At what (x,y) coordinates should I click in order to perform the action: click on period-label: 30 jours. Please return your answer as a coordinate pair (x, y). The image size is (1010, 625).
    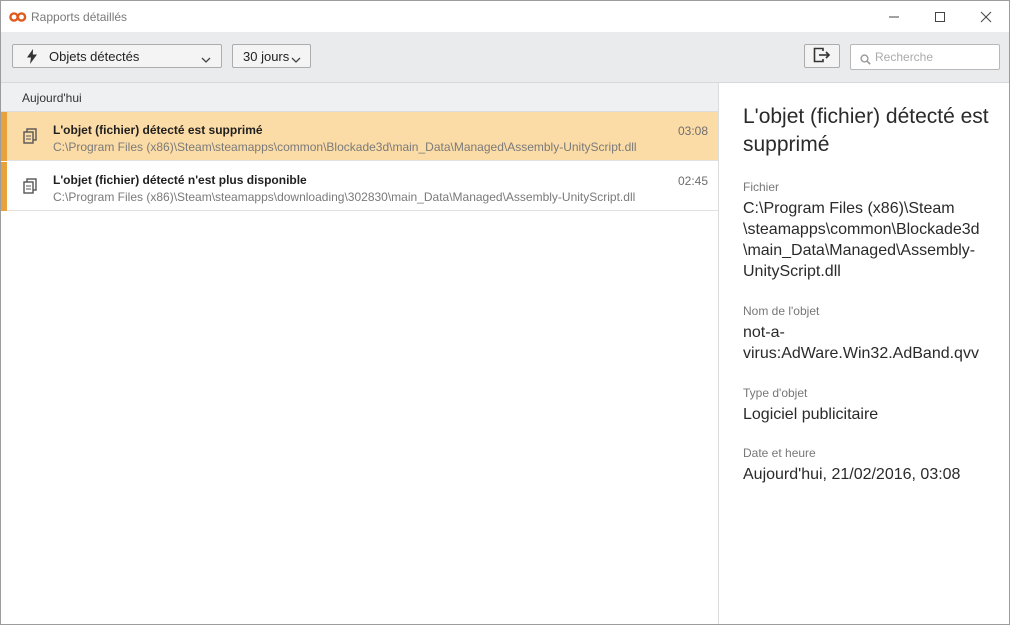
    Looking at the image, I should click on (266, 56).